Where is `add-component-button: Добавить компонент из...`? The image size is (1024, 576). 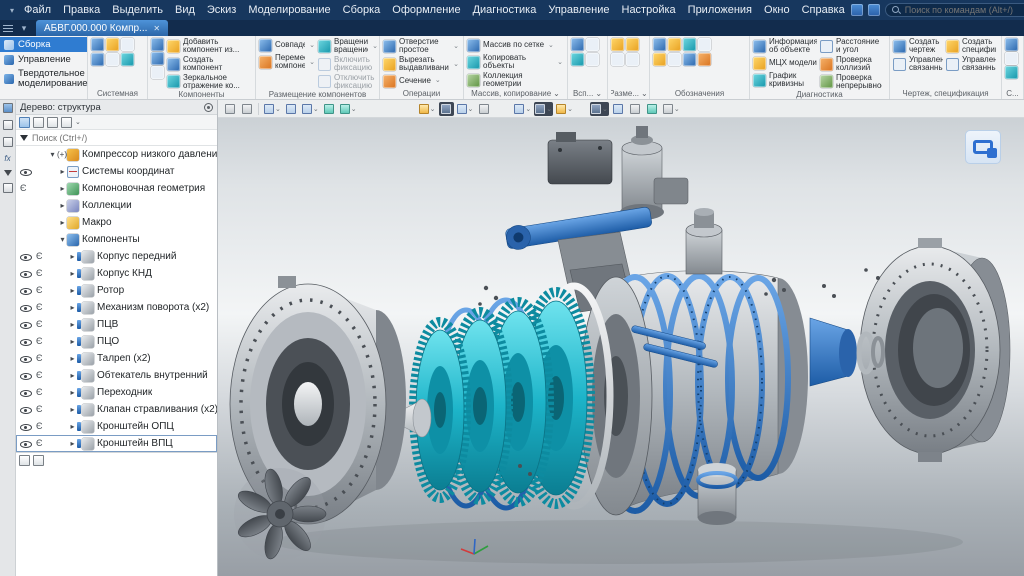
add-component-button: Добавить компонент из... is located at coordinates (209, 46).